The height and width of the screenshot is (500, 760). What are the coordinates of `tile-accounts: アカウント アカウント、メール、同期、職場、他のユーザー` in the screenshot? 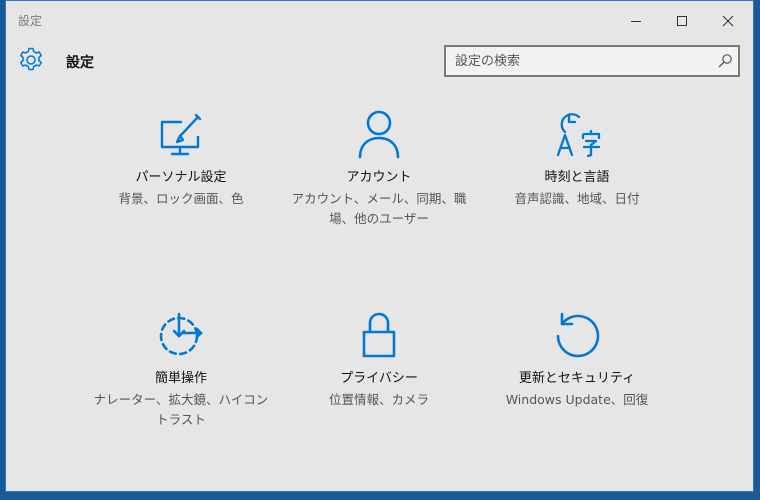 It's located at (379, 168).